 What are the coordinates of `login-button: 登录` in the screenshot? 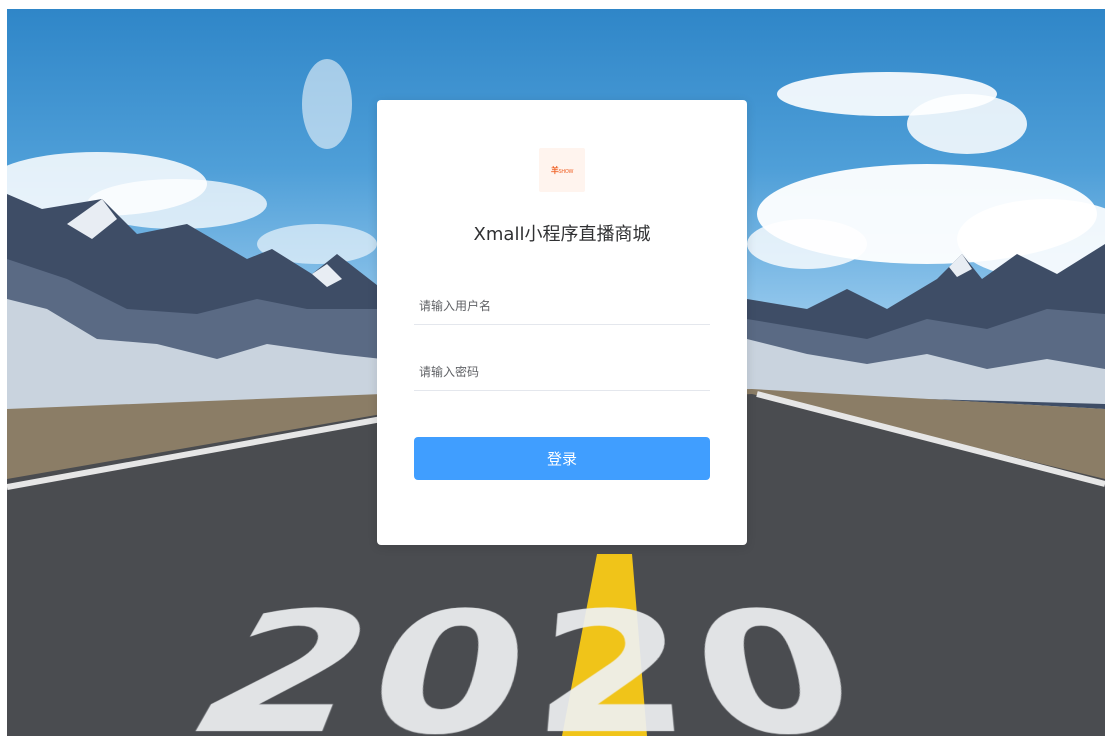 It's located at (562, 458).